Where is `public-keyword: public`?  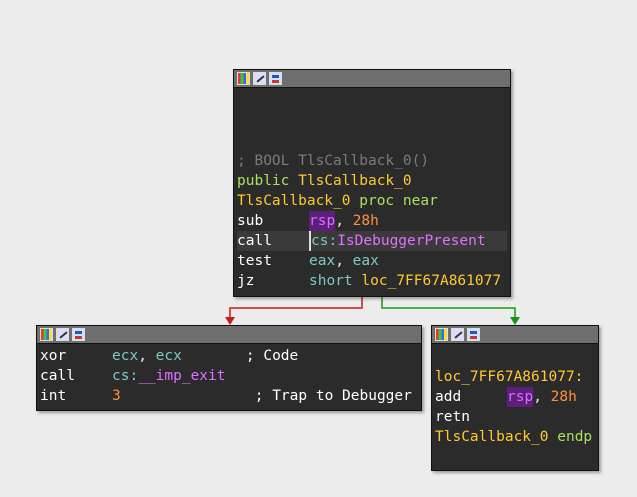
public-keyword: public is located at coordinates (263, 181).